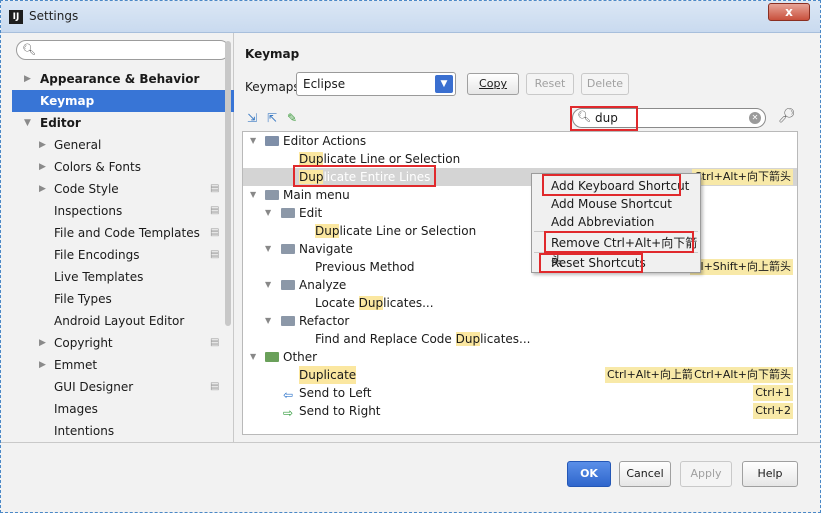 Image resolution: width=821 pixels, height=513 pixels. I want to click on shortcut-badge: Ctrl+1, so click(773, 393).